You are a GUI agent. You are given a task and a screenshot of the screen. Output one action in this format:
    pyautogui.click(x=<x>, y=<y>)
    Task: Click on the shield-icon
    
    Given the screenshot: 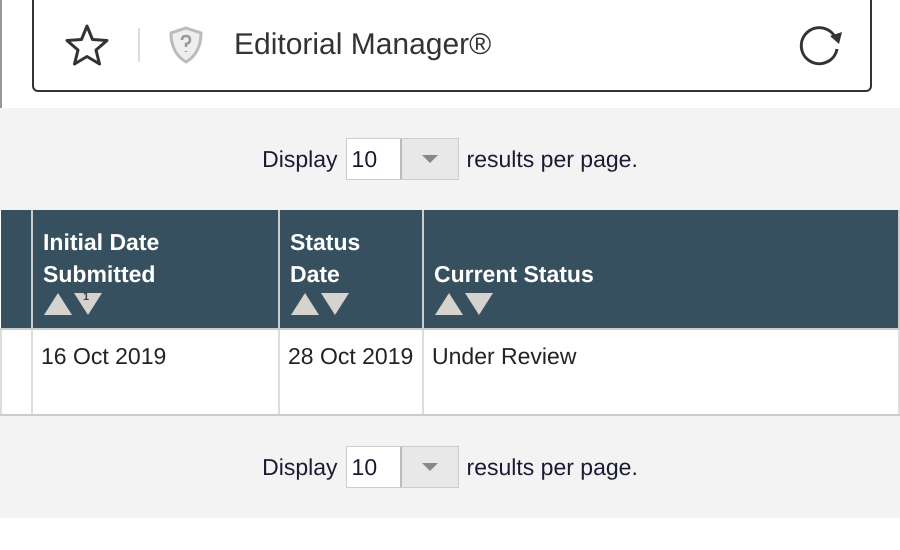 What is the action you would take?
    pyautogui.click(x=186, y=45)
    